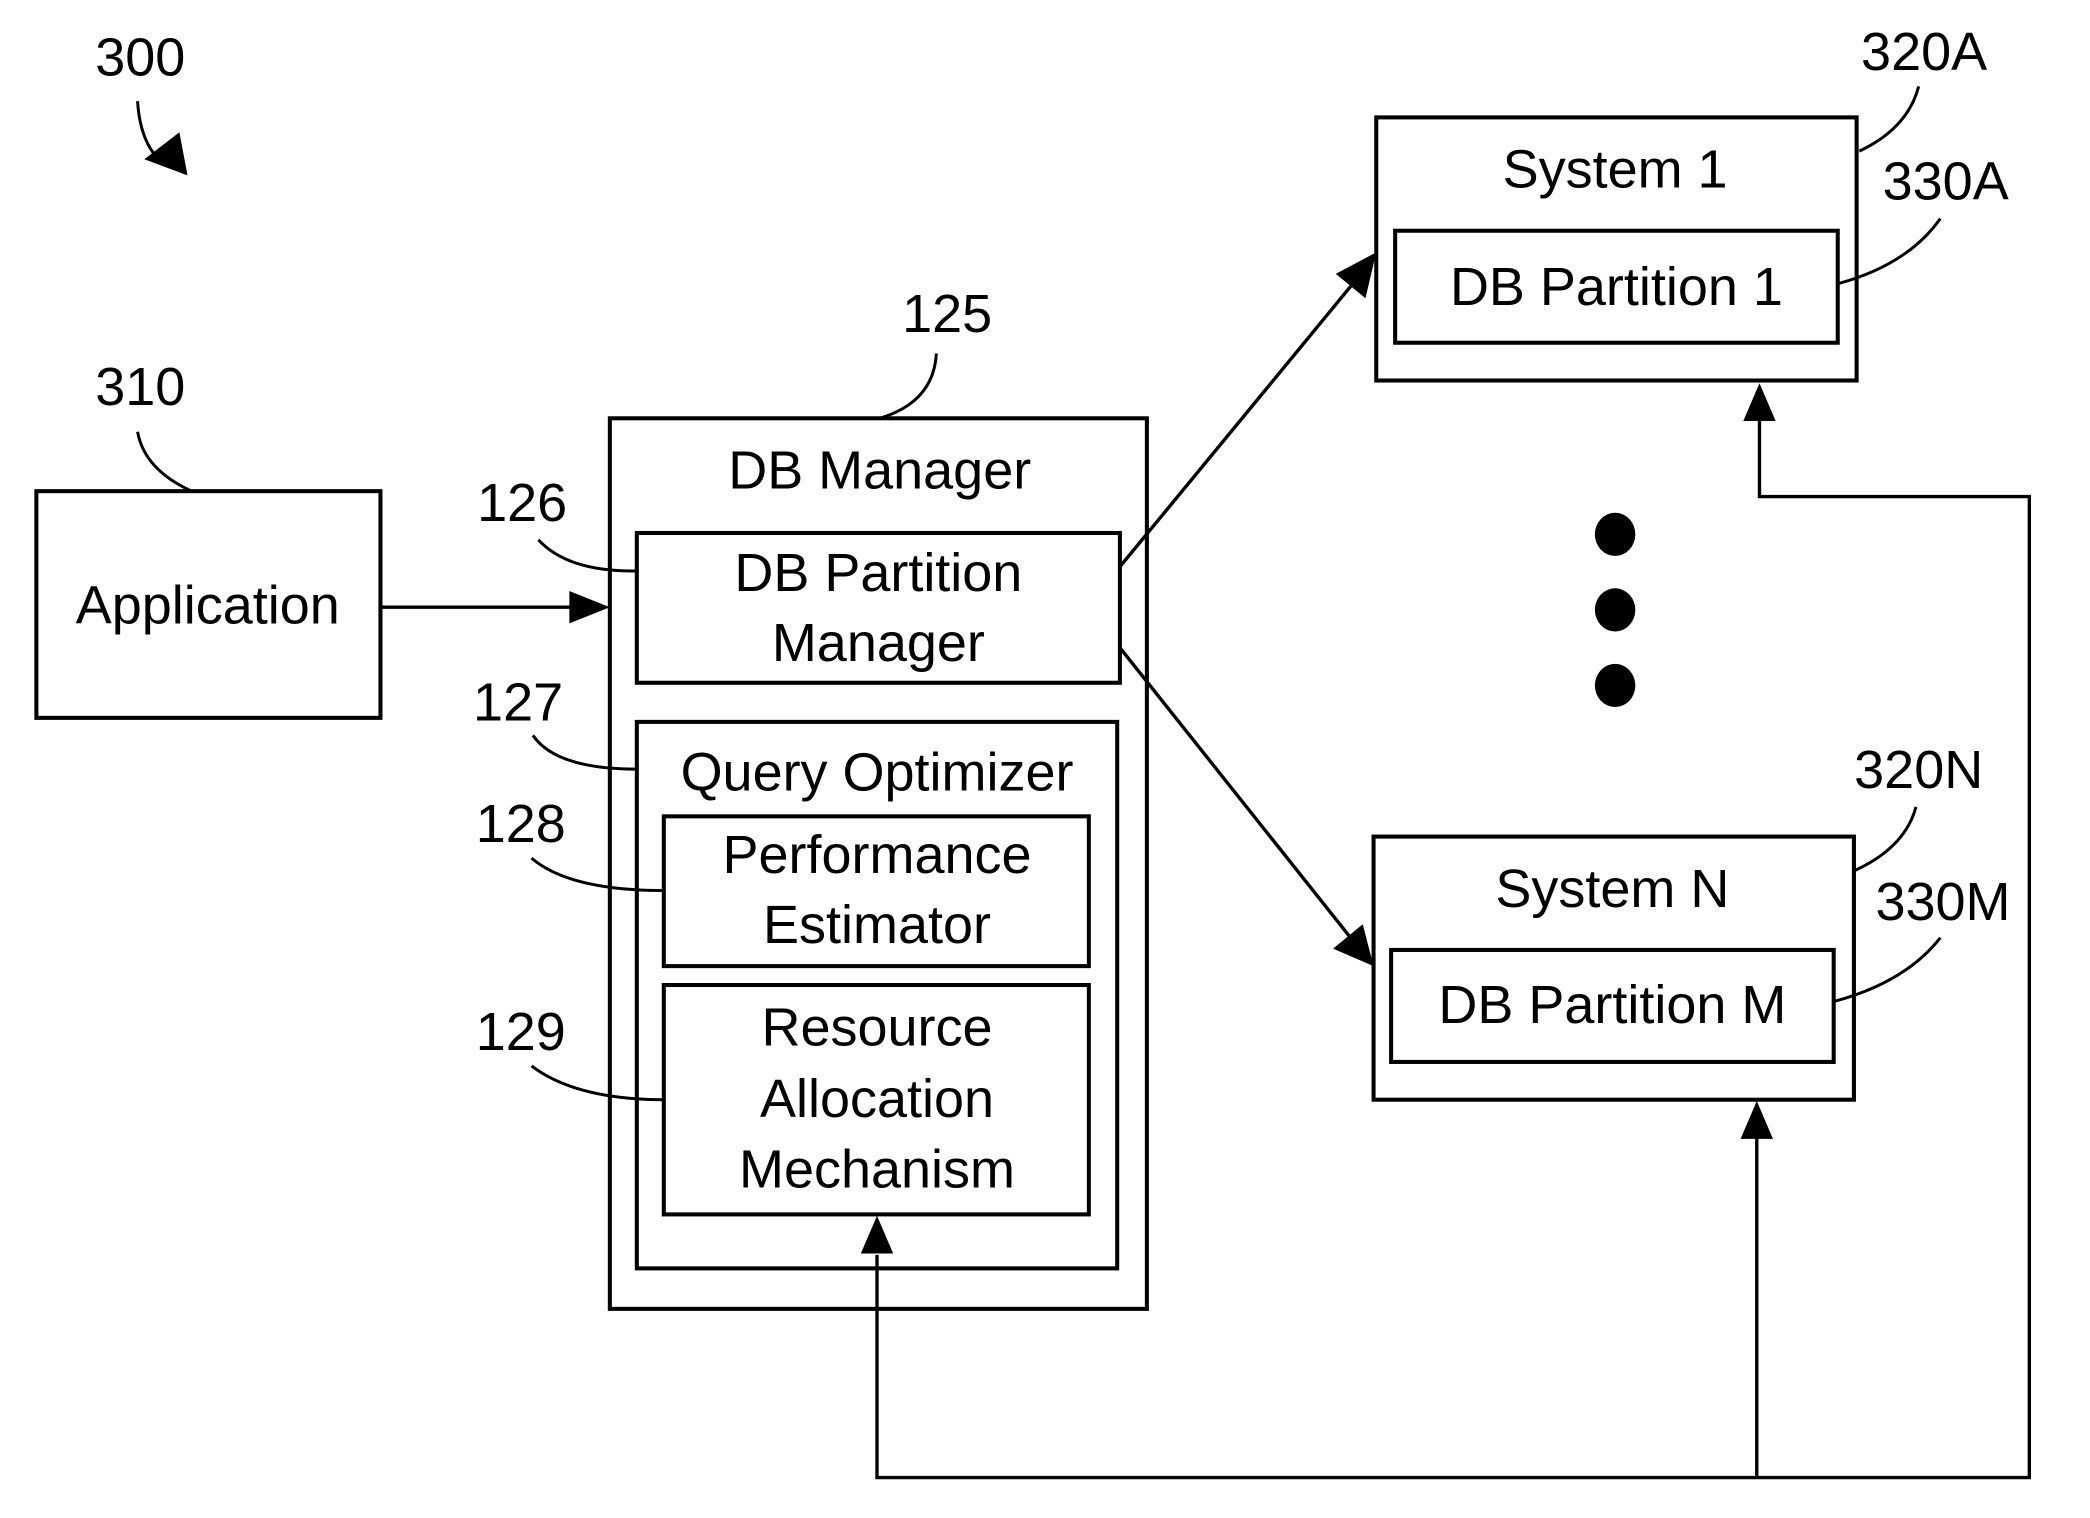 The width and height of the screenshot is (2090, 1518). What do you see at coordinates (878, 573) in the screenshot?
I see `db-partition-manager-label-line1: DB Partition` at bounding box center [878, 573].